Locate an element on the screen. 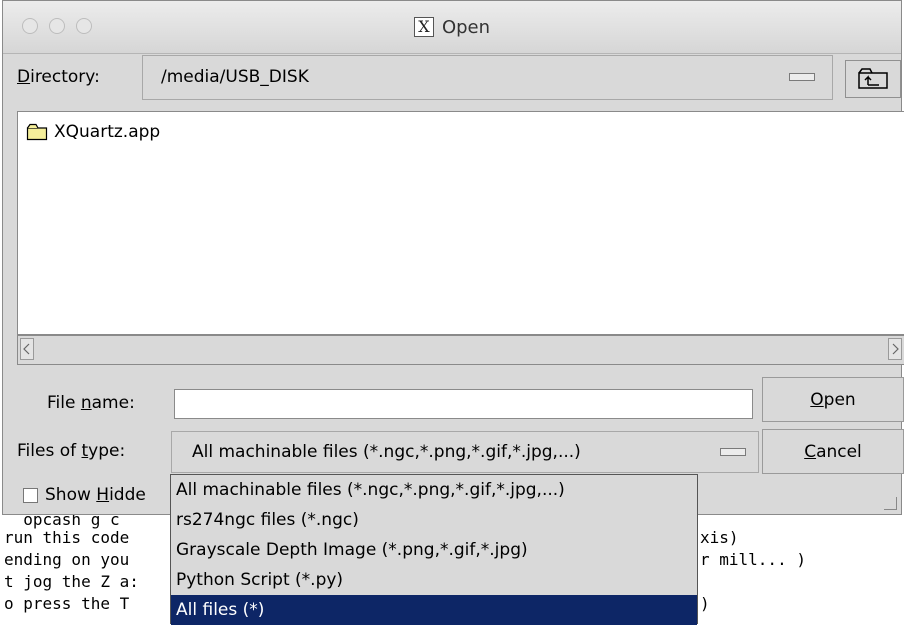 The height and width of the screenshot is (625, 904). terminal-line: ending on you is located at coordinates (67, 559).